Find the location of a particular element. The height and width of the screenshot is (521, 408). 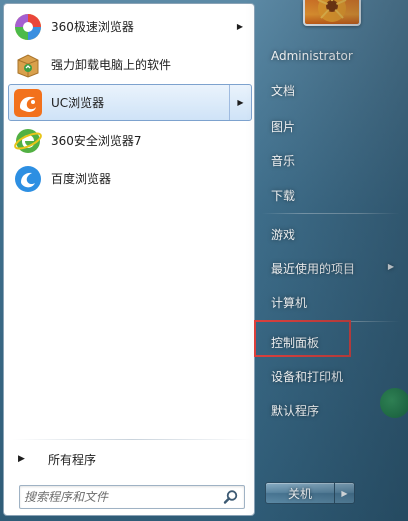

user-name-link: Administrator is located at coordinates (329, 56).